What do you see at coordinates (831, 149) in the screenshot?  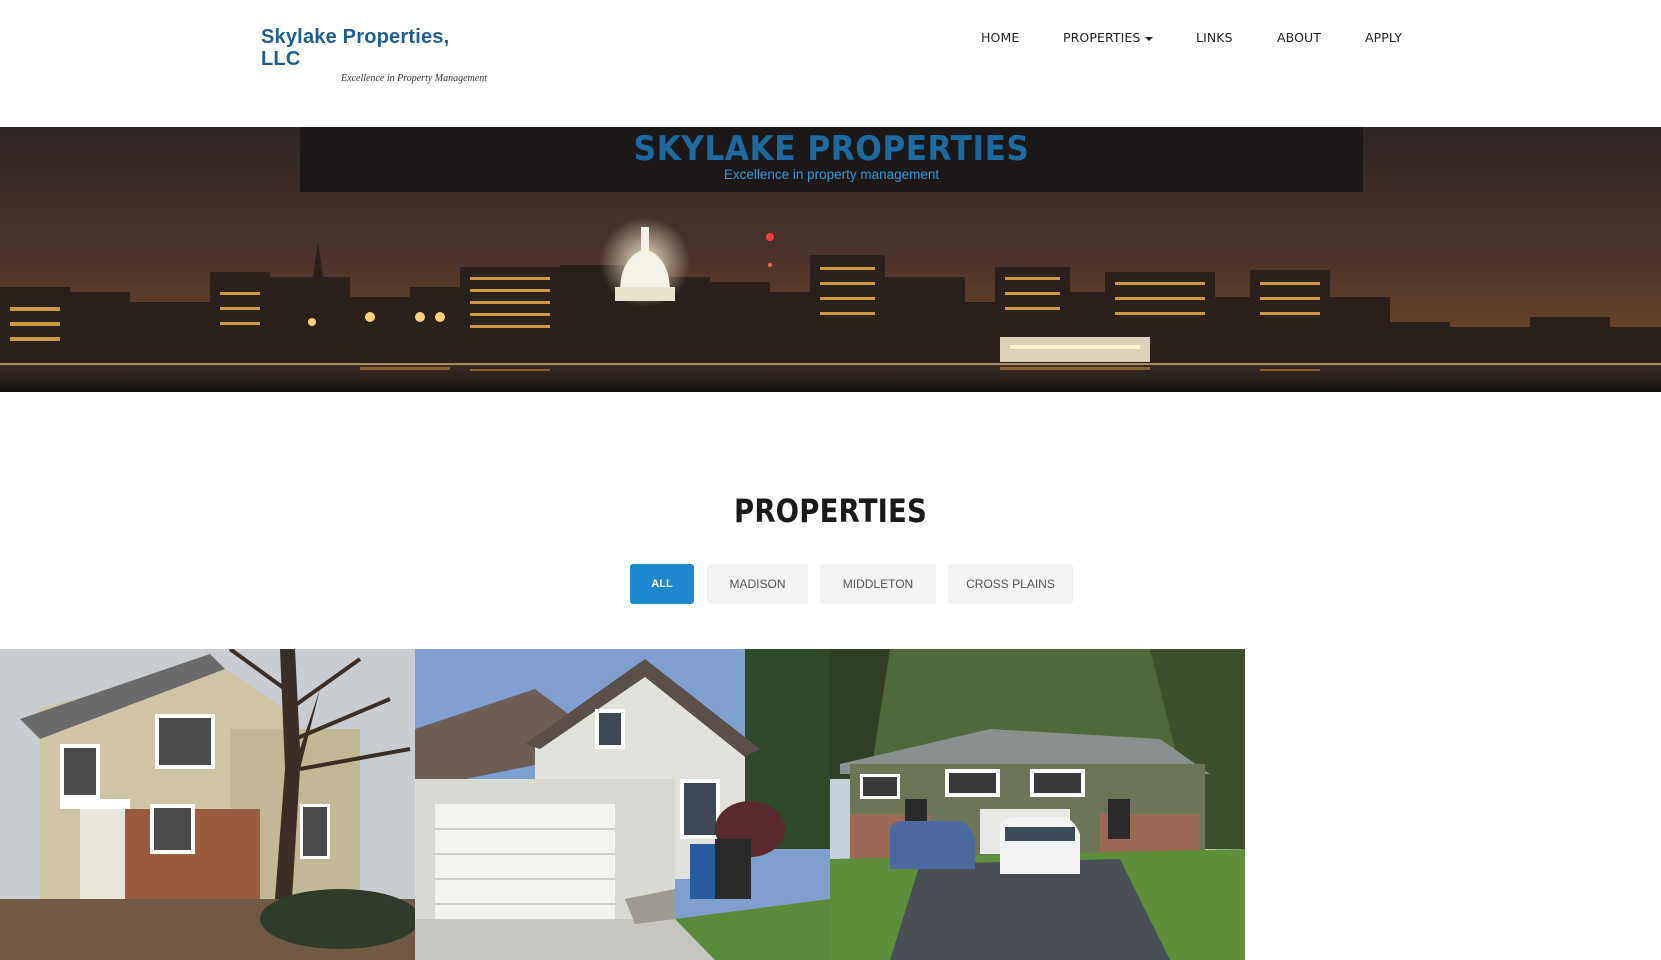 I see `hero-title: SKYLAKE PROPERTIES` at bounding box center [831, 149].